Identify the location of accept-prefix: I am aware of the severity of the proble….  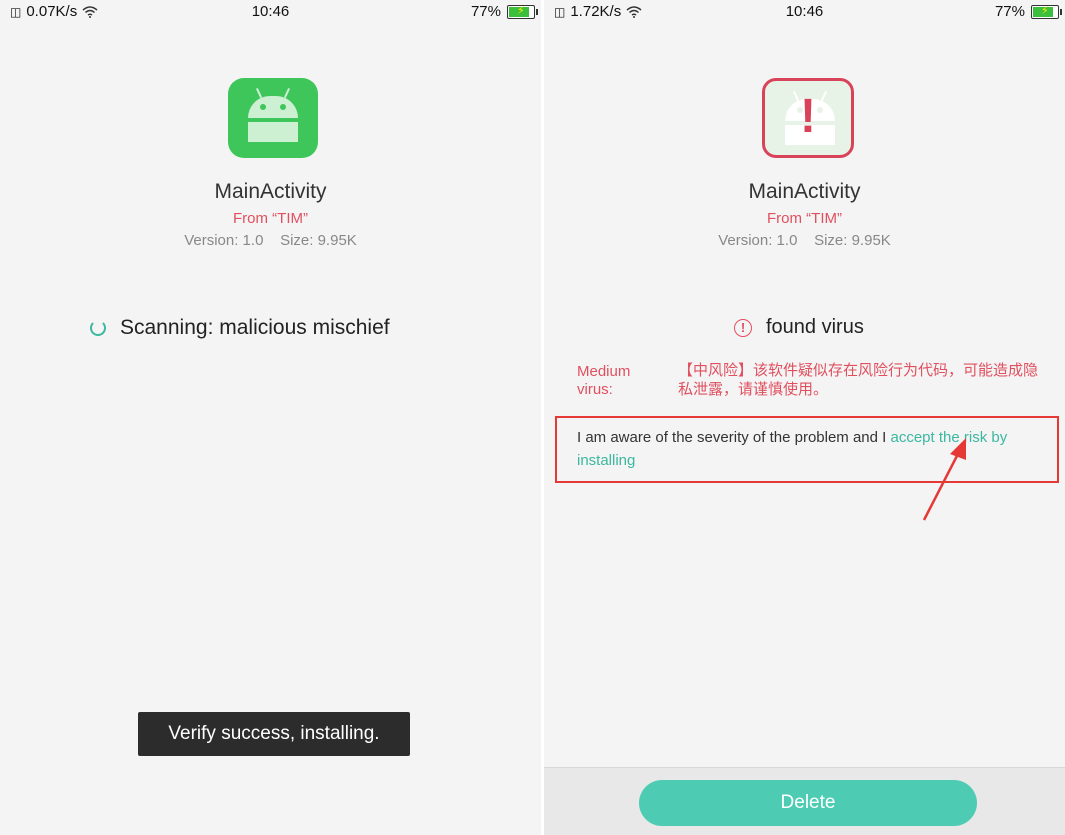
(734, 437).